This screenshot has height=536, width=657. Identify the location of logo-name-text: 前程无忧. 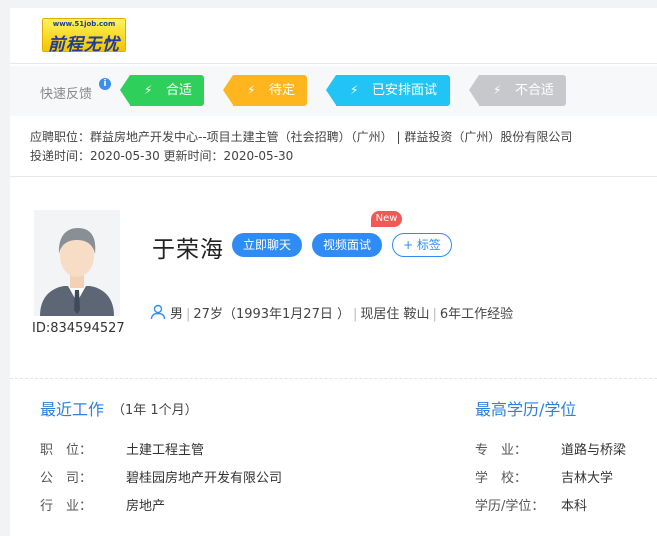
(84, 45).